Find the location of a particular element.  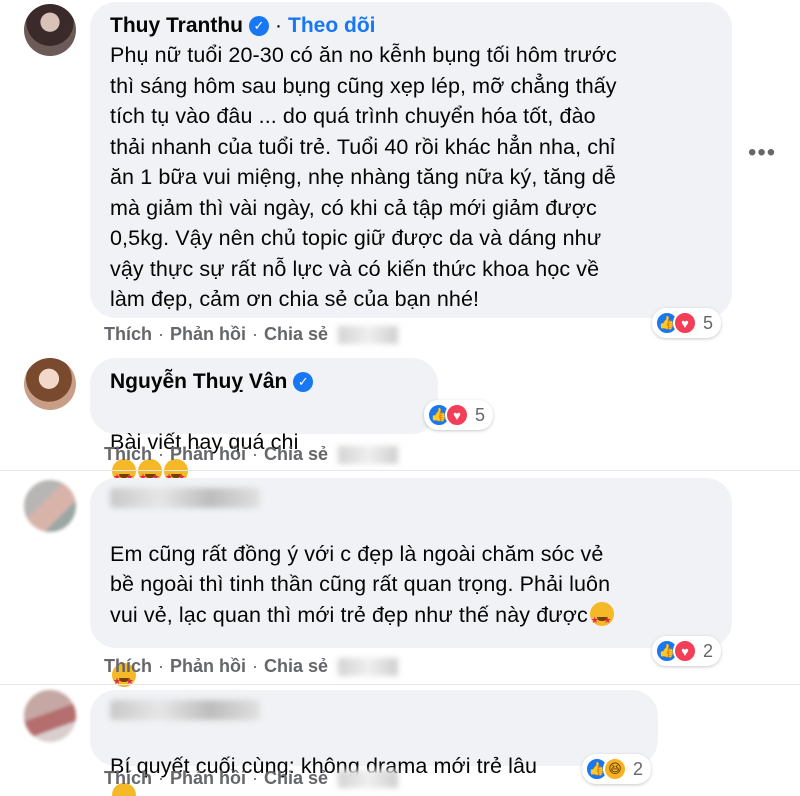

comment-author-row: Thuy Tranthu ✓ · Theo dõi is located at coordinates (412, 26).